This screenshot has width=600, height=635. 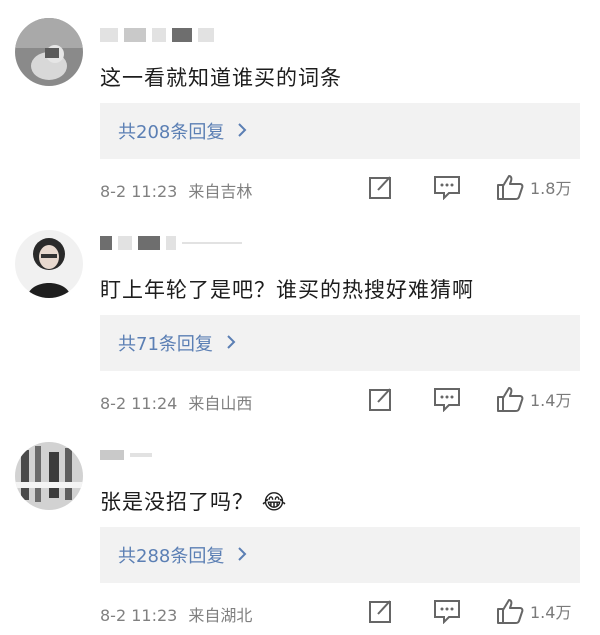 What do you see at coordinates (475, 187) in the screenshot?
I see `comment-actions: 1.8万` at bounding box center [475, 187].